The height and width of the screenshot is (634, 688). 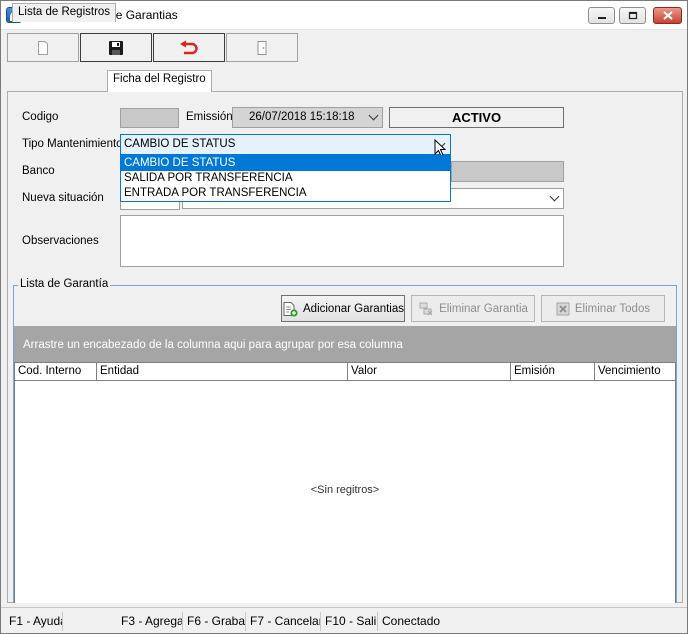 I want to click on close-button, so click(x=667, y=15).